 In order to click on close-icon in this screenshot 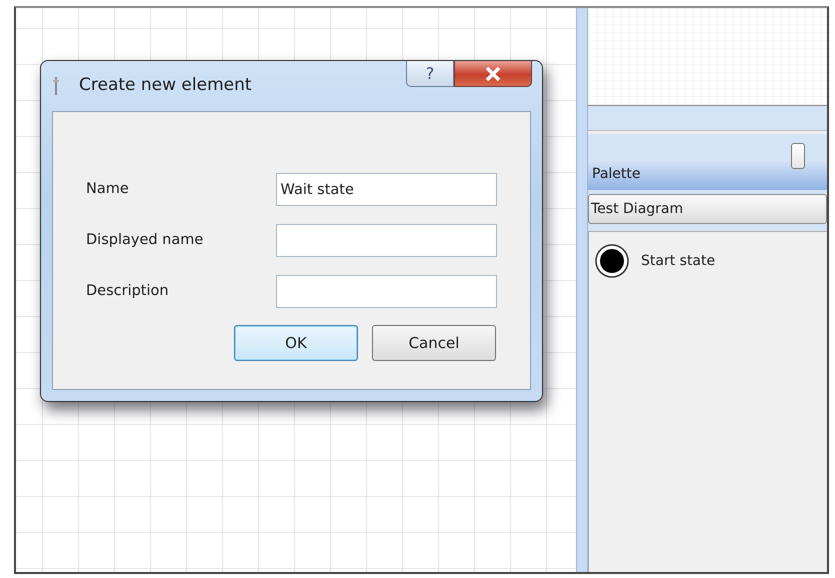, I will do `click(493, 73)`.